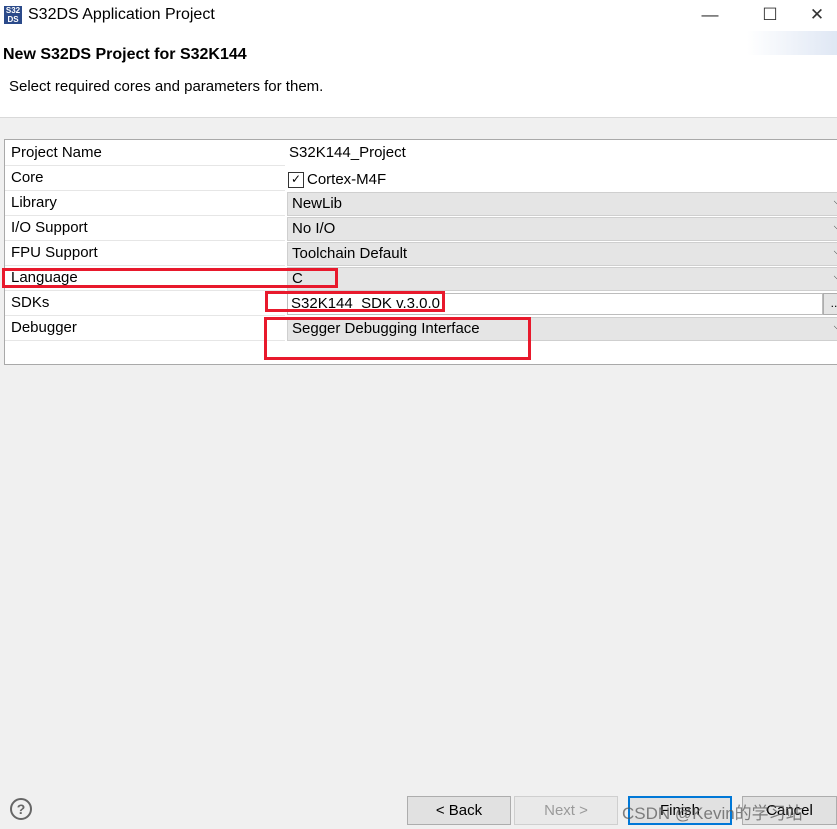  I want to click on minimize-button: —, so click(710, 15).